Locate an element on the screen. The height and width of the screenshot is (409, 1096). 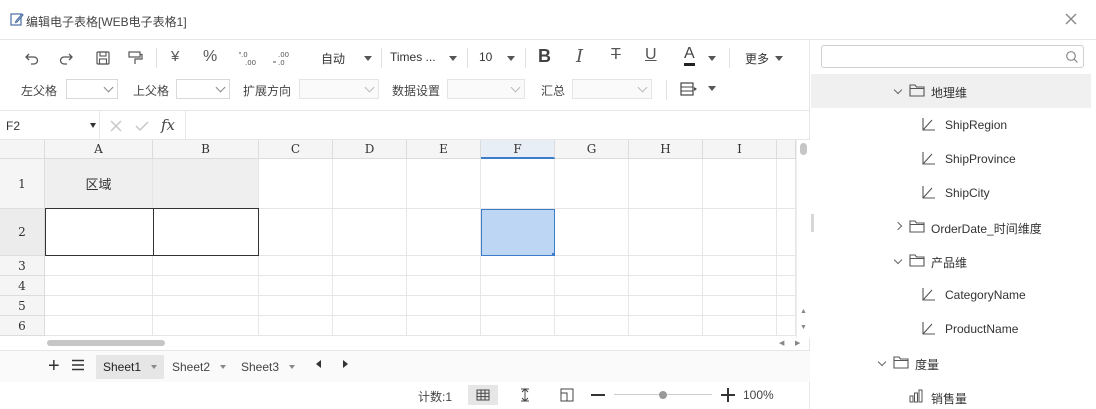
cell-h1 is located at coordinates (666, 184).